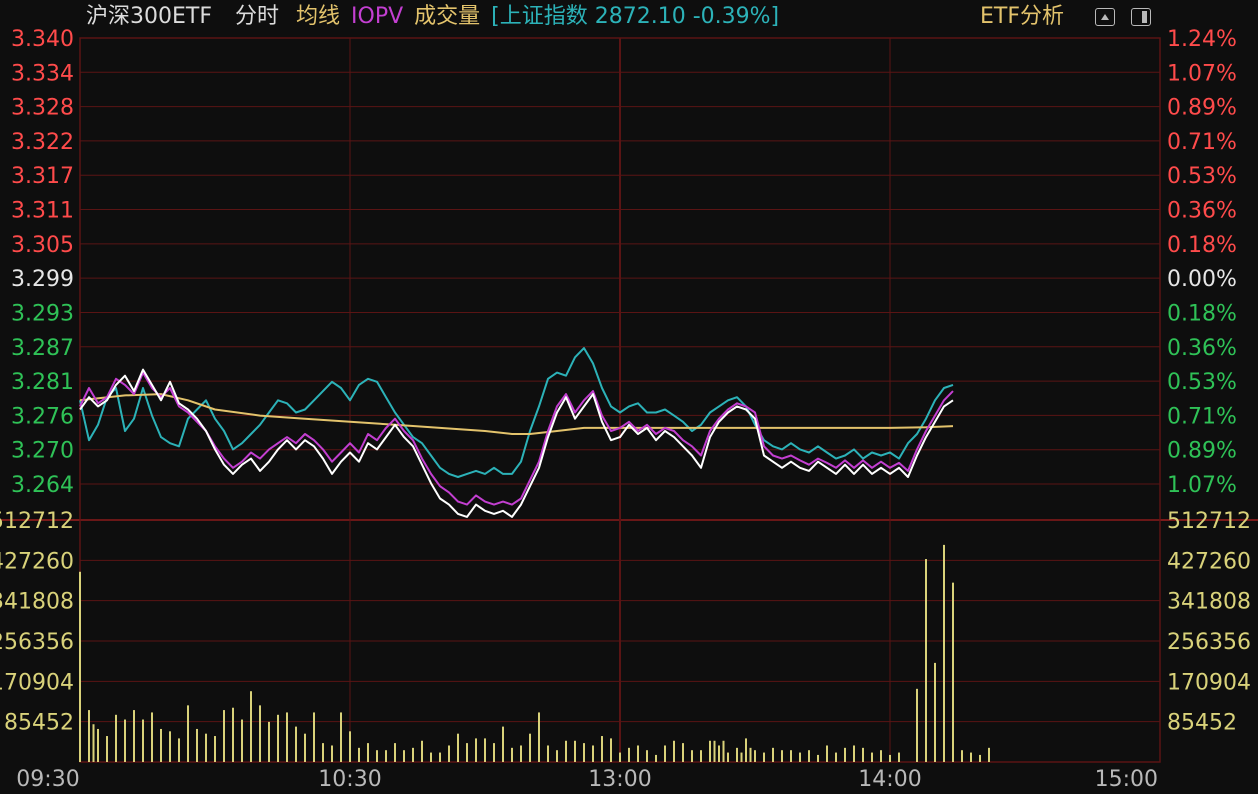 Image resolution: width=1258 pixels, height=794 pixels. I want to click on price-tick-label: 3.287, so click(42, 348).